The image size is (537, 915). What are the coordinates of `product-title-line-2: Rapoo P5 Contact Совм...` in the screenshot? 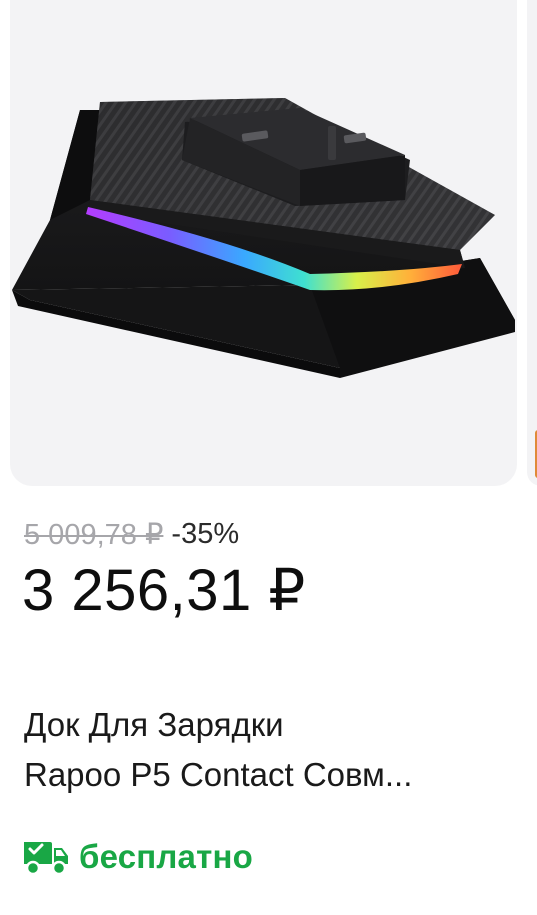 It's located at (218, 774).